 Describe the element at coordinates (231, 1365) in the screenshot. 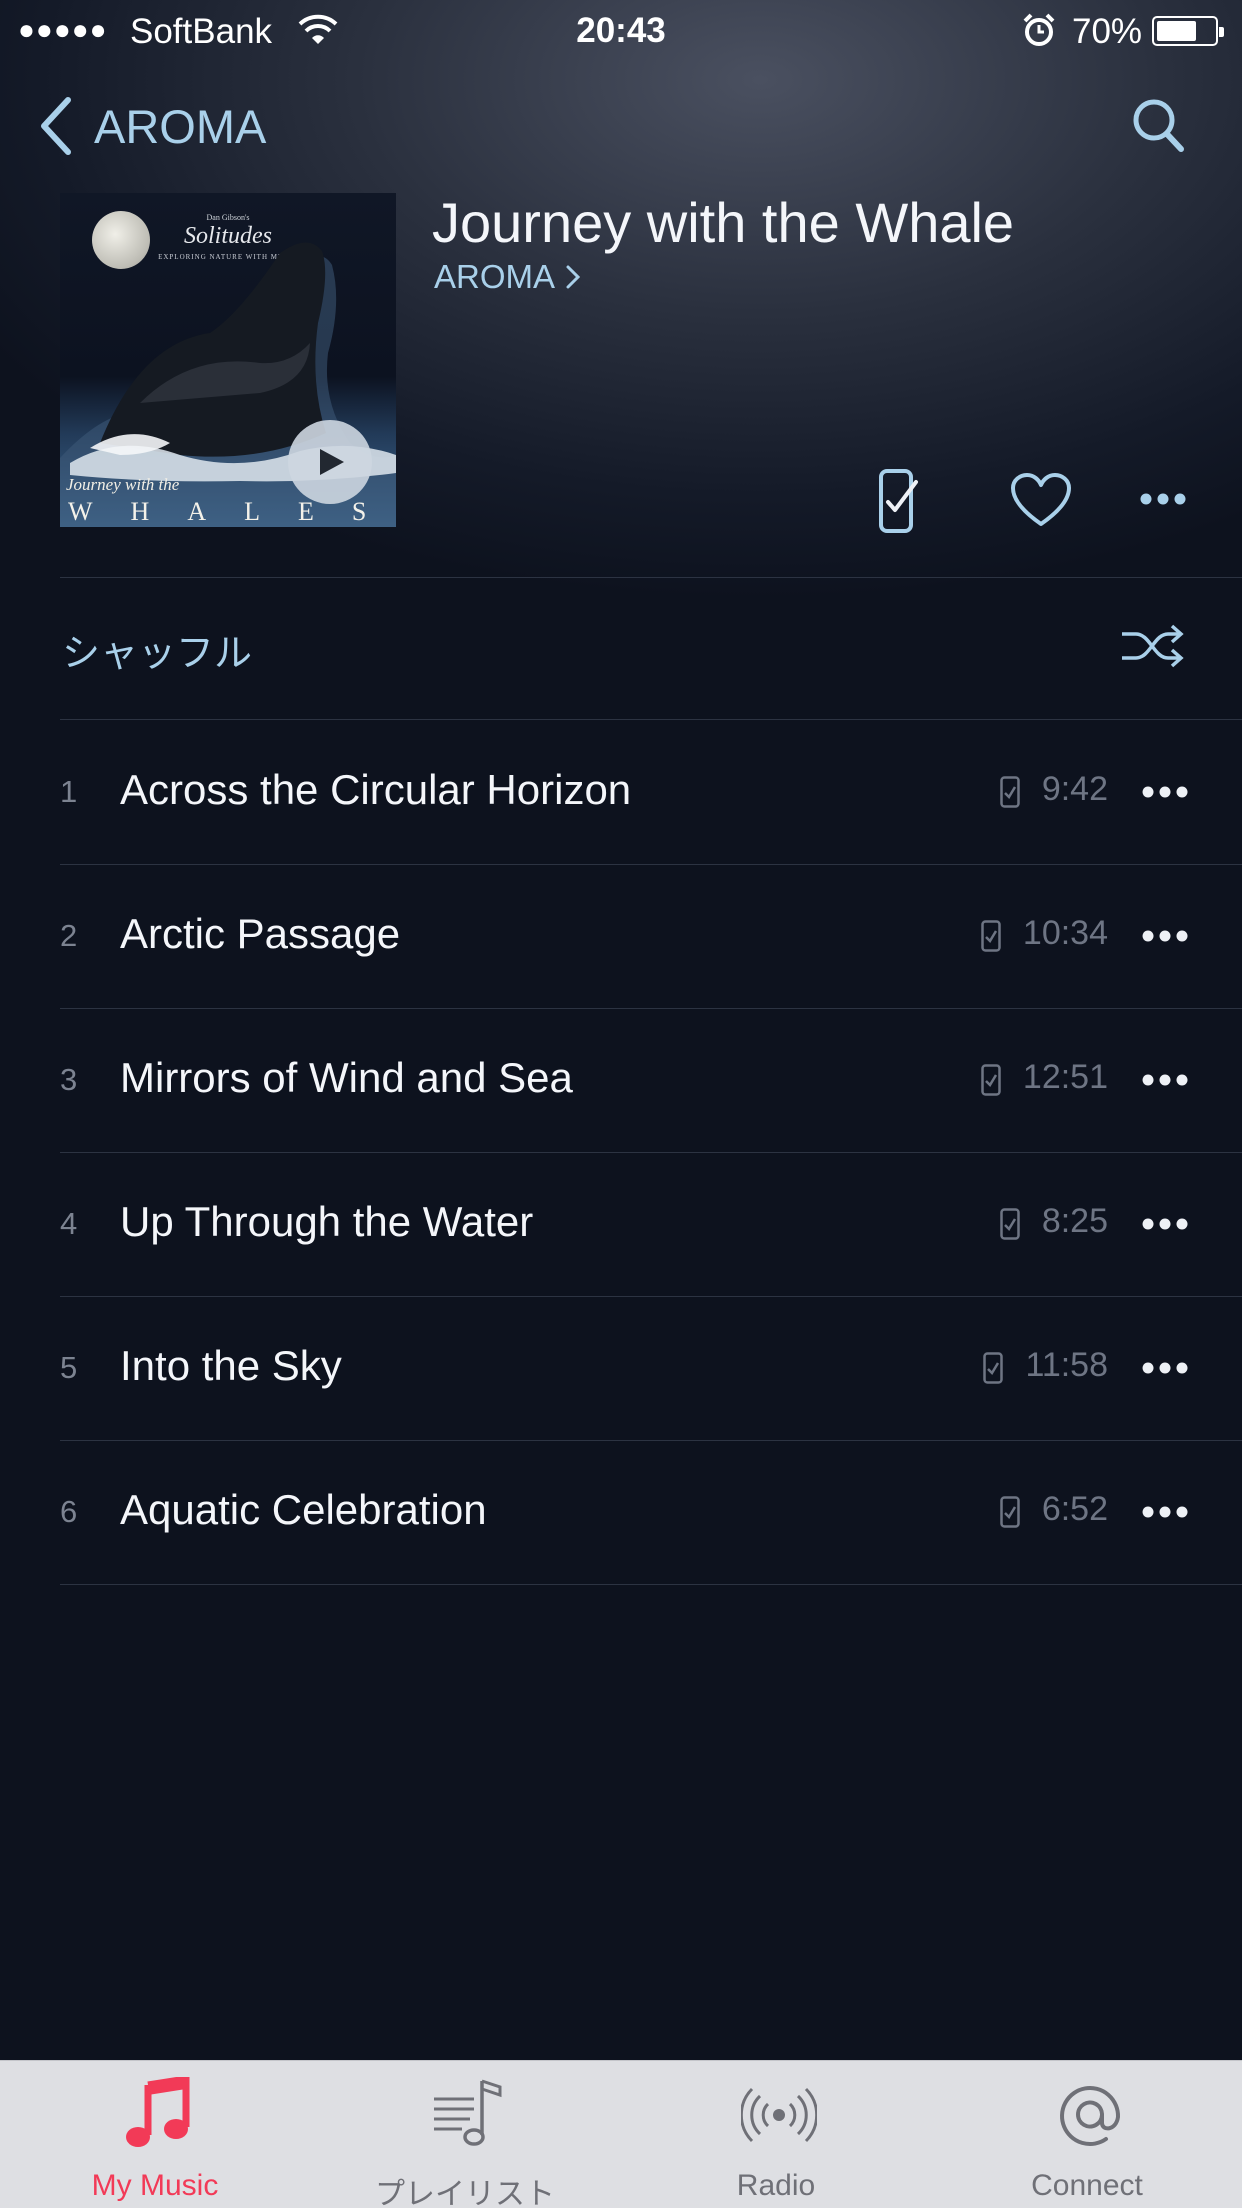

I see `track-title: Into the Sky` at that location.